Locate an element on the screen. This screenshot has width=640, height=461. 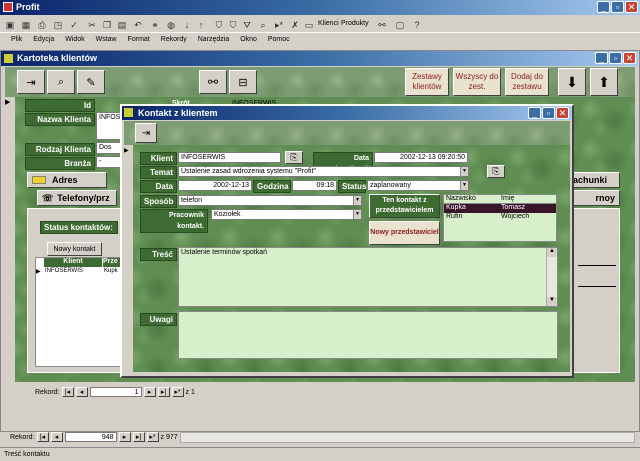
scroll-up-icon: ▲ is located at coordinates (552, 252).